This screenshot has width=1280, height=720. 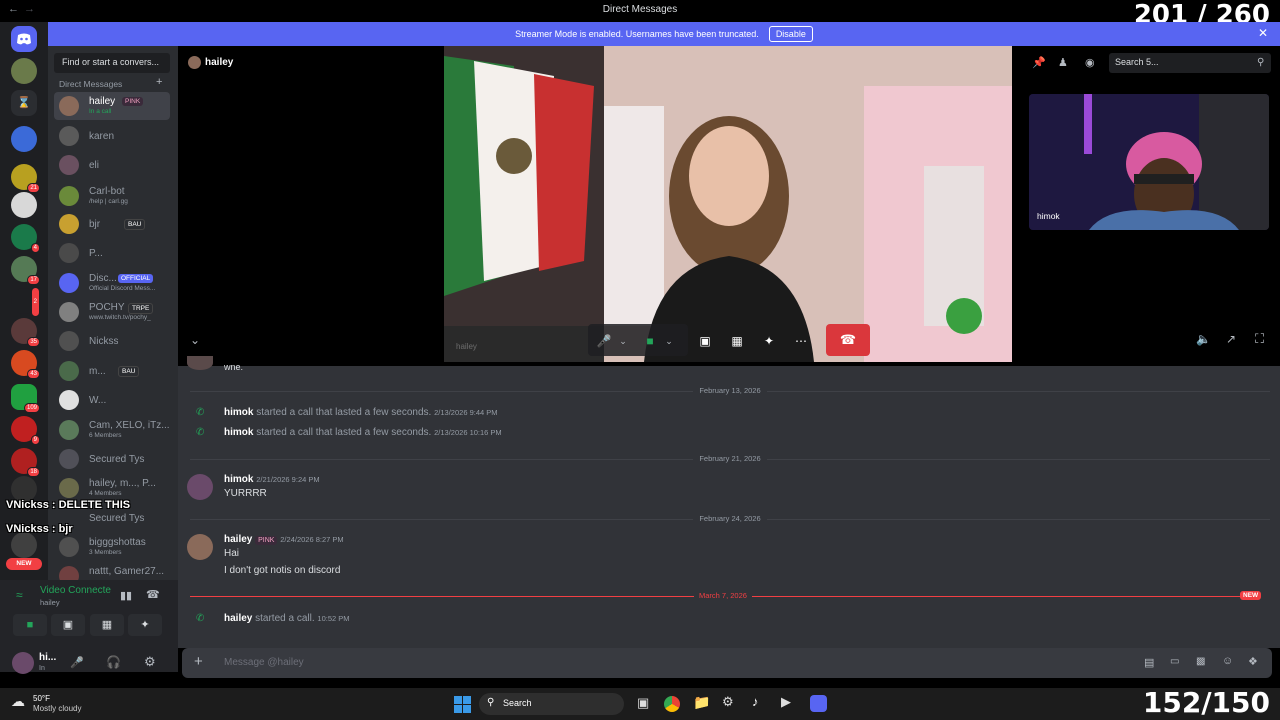 I want to click on user-status: In, so click(x=42, y=668).